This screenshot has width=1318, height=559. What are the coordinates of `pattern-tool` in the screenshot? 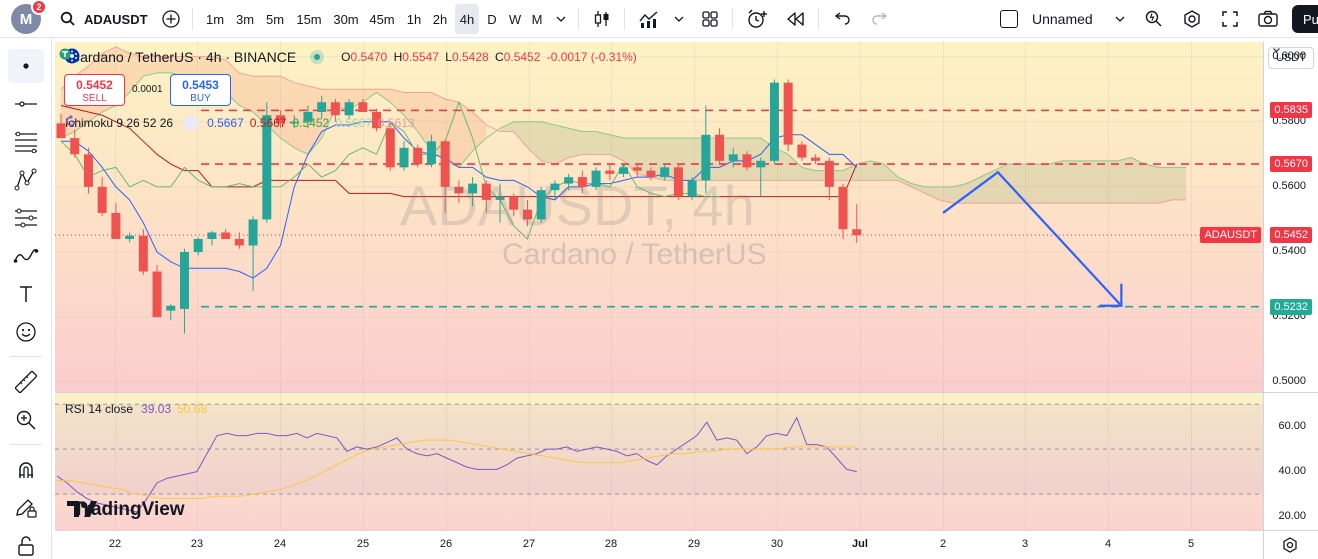 It's located at (26, 180).